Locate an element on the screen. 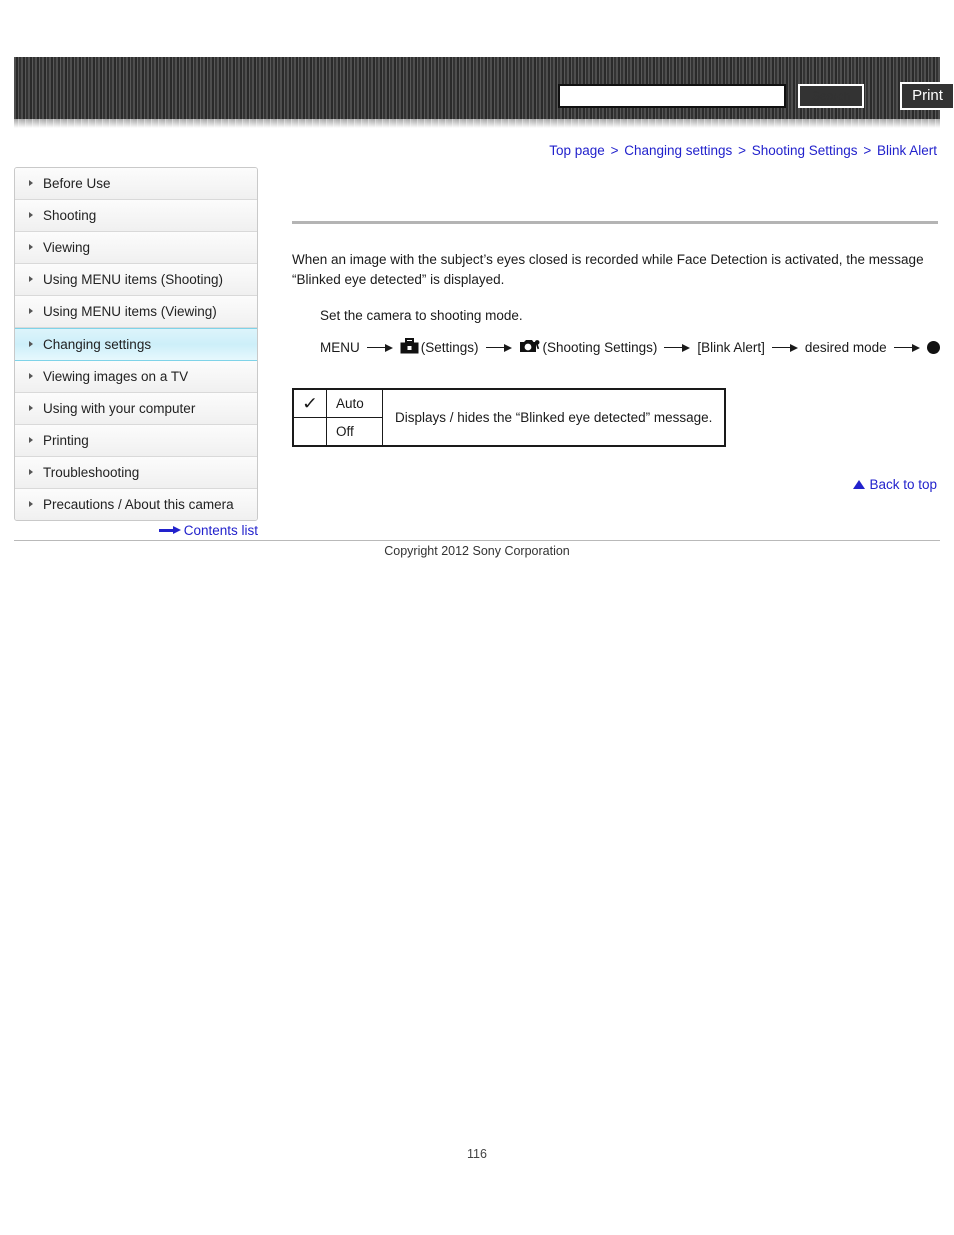 This screenshot has height=1235, width=954. menu-path-item: [Blink Alert] is located at coordinates (731, 347).